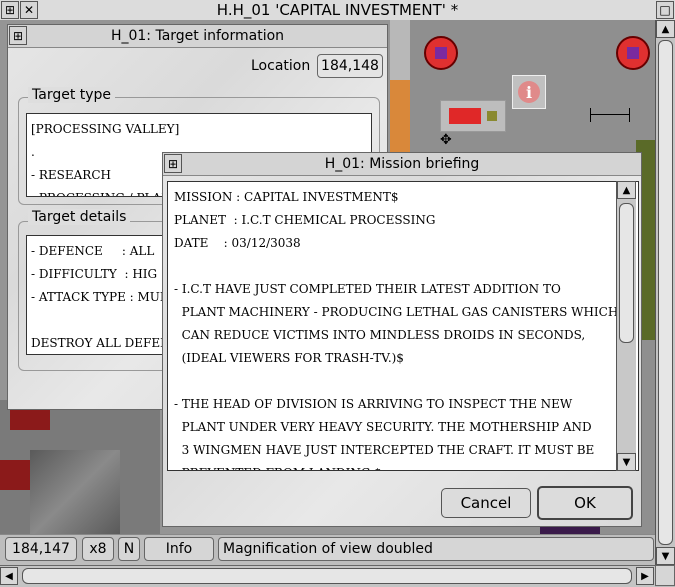 This screenshot has height=587, width=675. I want to click on cancel-button: Cancel, so click(486, 503).